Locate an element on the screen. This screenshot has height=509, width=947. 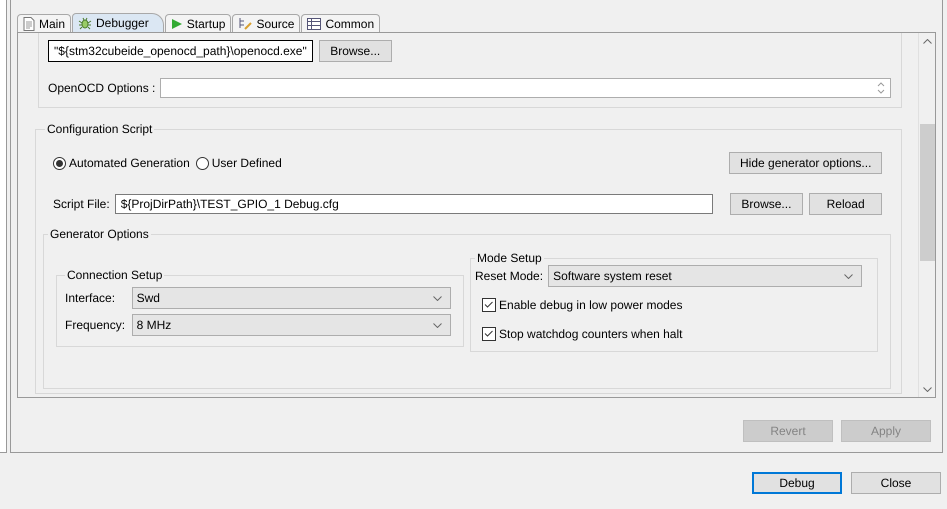
group-title: Configuration Script is located at coordinates (100, 129).